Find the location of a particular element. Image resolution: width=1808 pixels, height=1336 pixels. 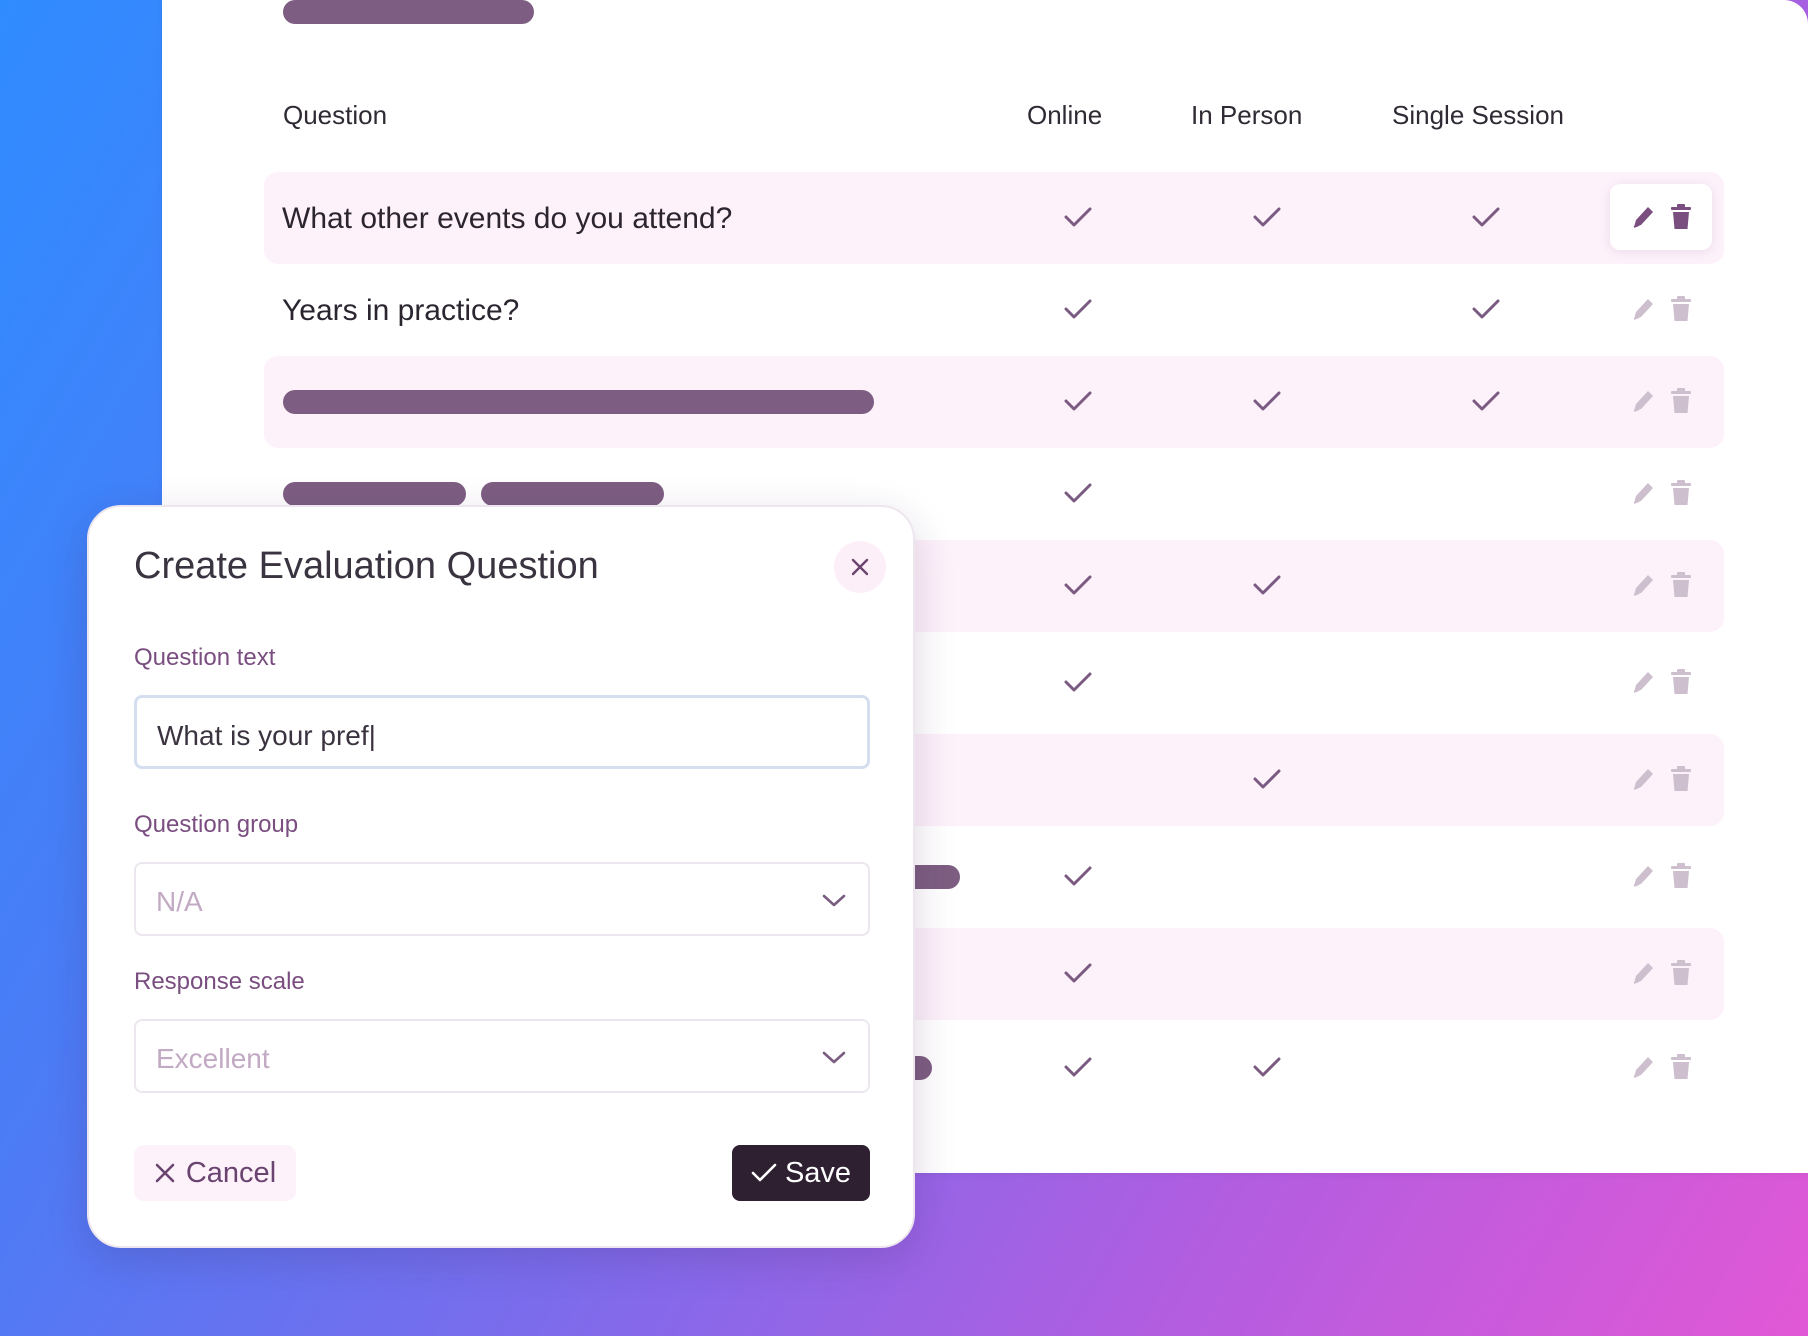

cancel-button: Cancel is located at coordinates (215, 1173).